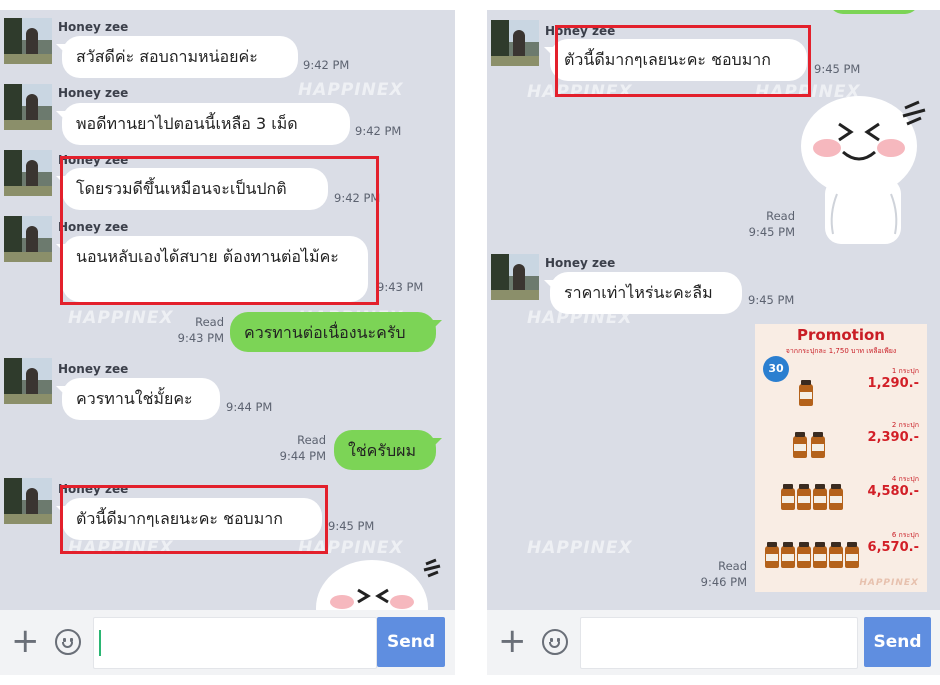 The width and height of the screenshot is (940, 685). I want to click on promo-badge: 30, so click(776, 369).